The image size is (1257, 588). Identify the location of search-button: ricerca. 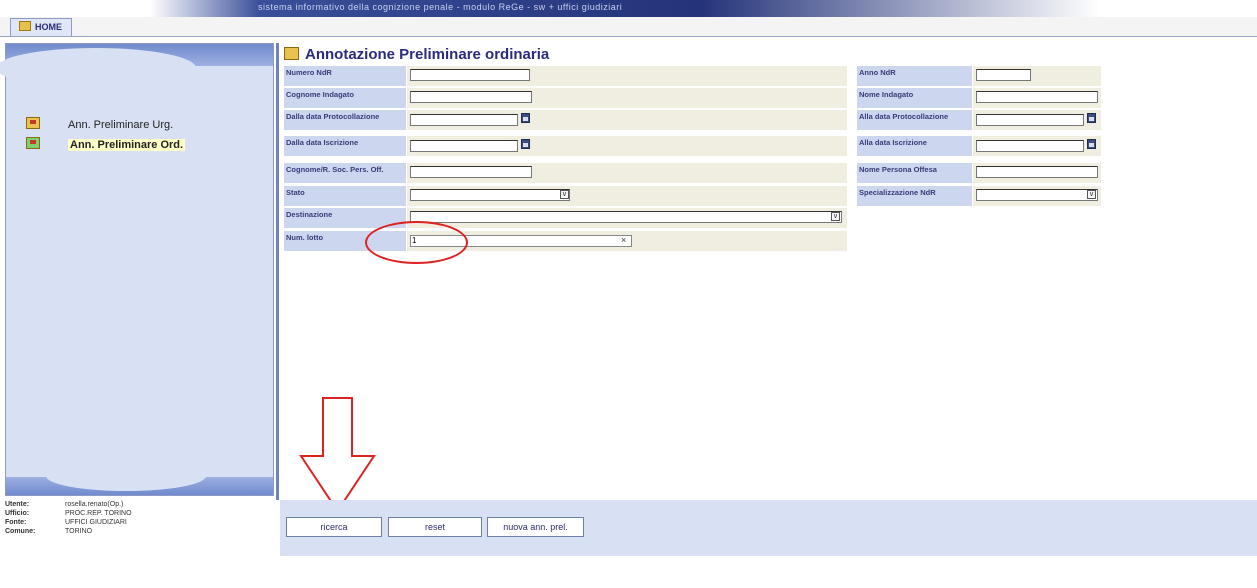
(334, 527).